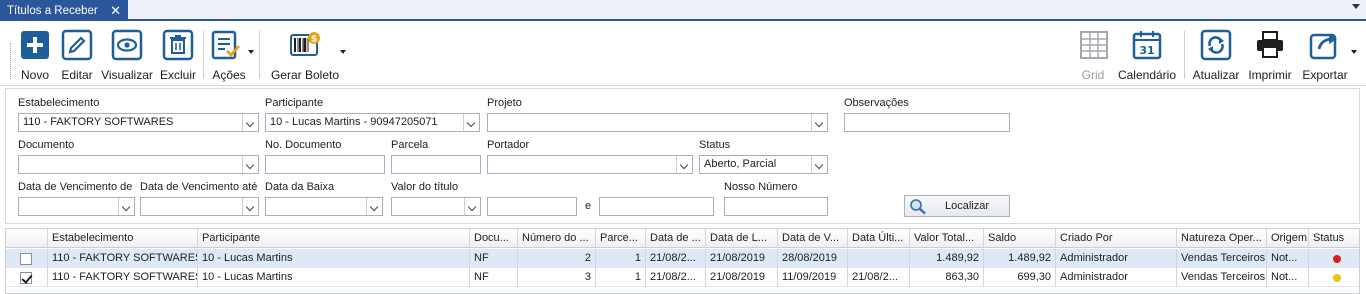  What do you see at coordinates (504, 103) in the screenshot?
I see `projeto-label: Projeto` at bounding box center [504, 103].